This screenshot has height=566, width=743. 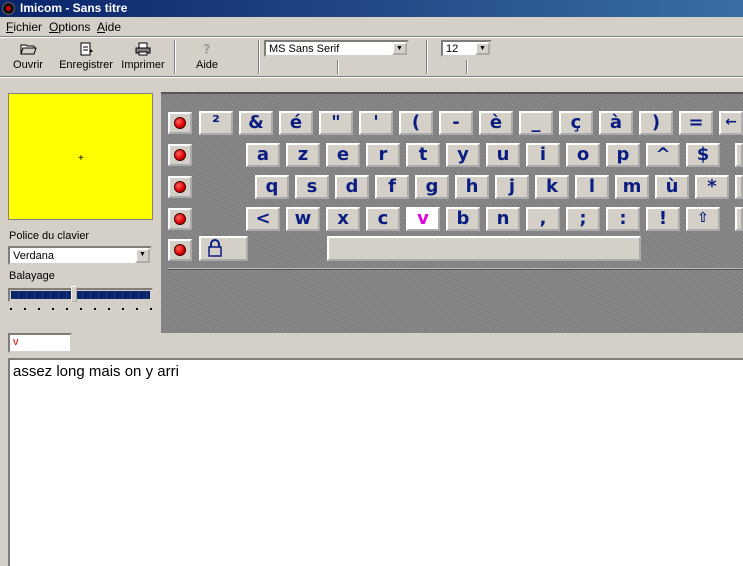 I want to click on key: r, so click(x=383, y=155).